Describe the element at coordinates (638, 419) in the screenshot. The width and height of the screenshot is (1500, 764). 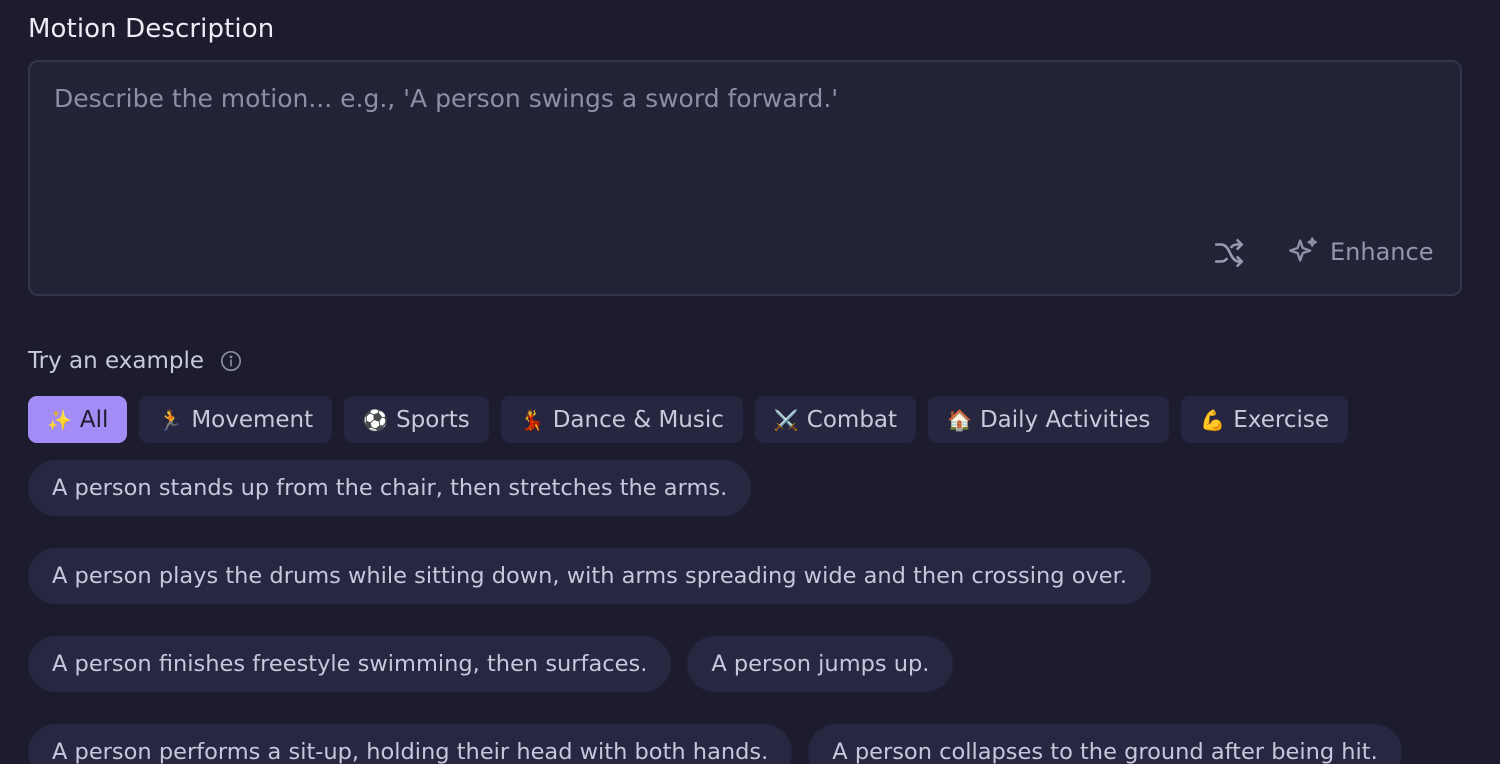
I see `category-chip-label: Dance & Music` at that location.